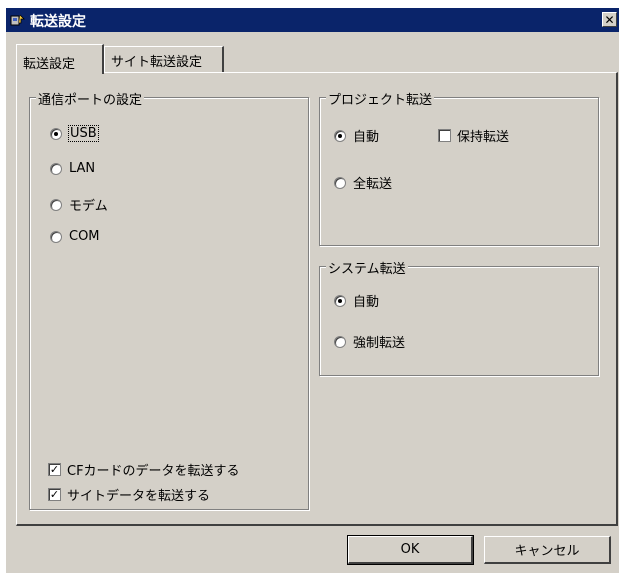  Describe the element at coordinates (483, 137) in the screenshot. I see `checkbox-label: 保持転送` at that location.